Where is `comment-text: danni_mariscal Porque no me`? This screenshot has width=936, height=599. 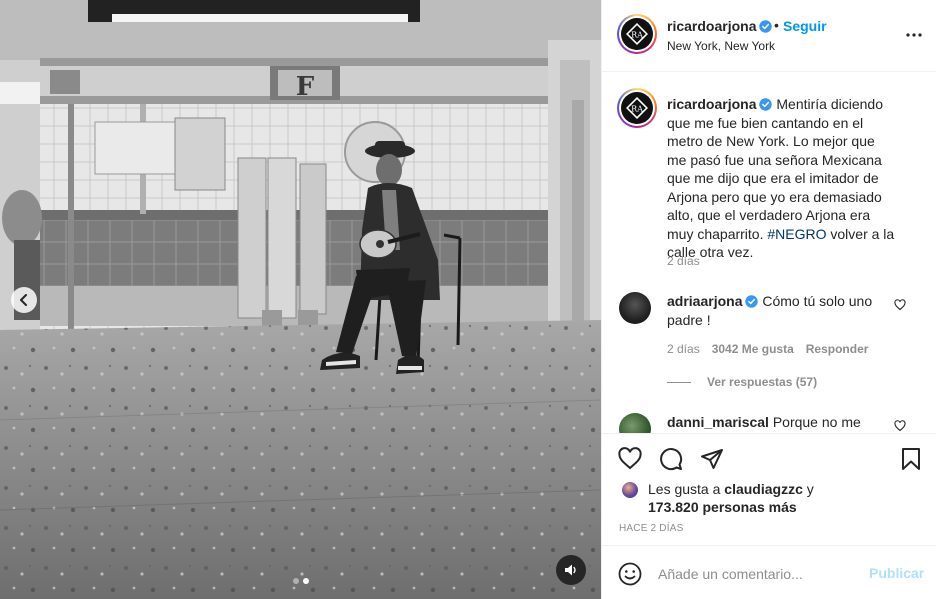
comment-text: danni_mariscal Porque no me is located at coordinates (774, 422).